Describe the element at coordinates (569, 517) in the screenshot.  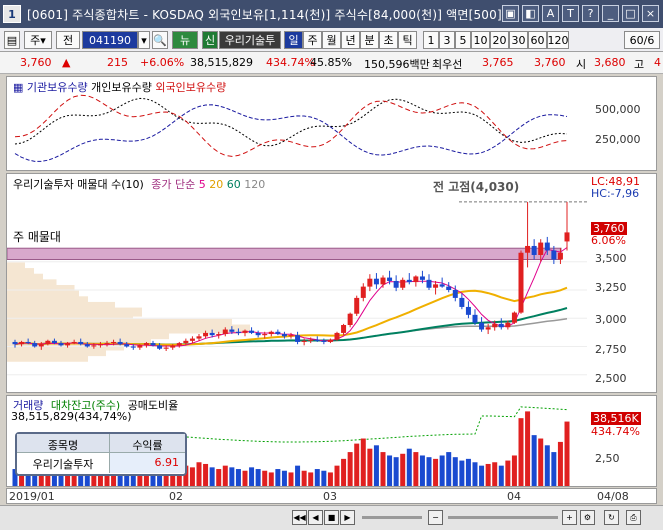
I see `zoom-in-icon: +` at that location.